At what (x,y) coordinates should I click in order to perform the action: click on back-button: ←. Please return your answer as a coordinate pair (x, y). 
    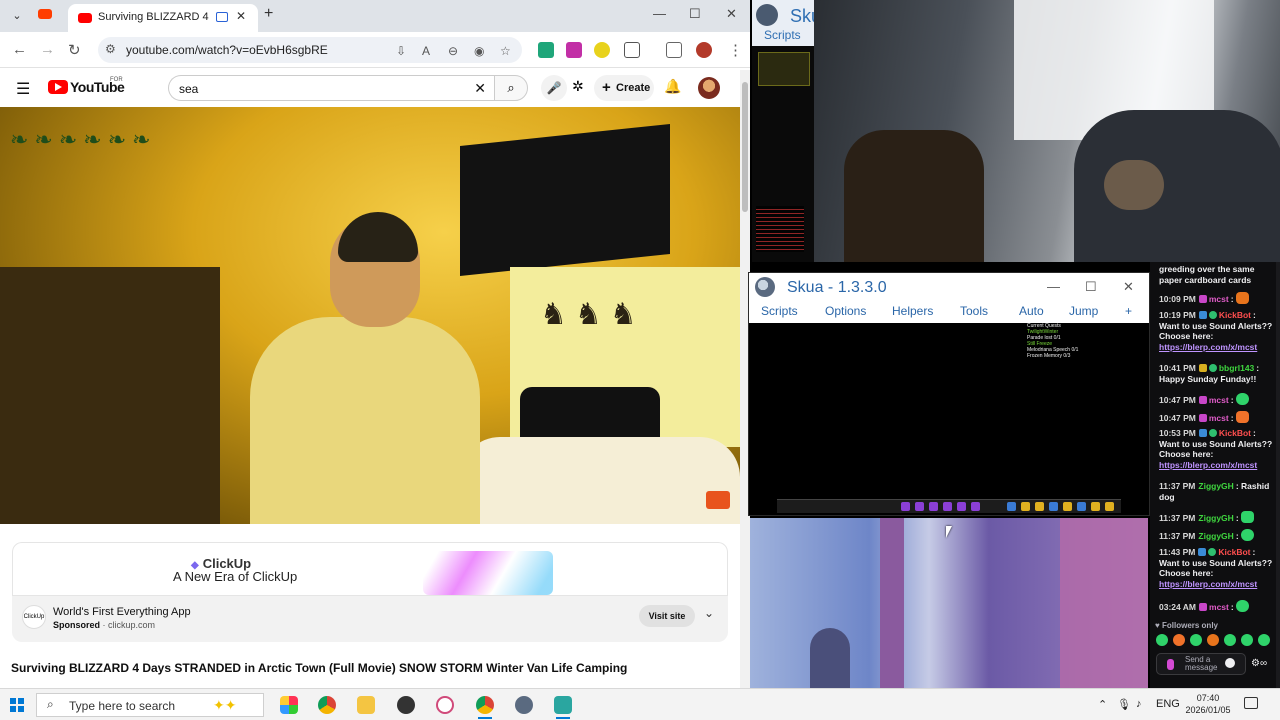
    Looking at the image, I should click on (19, 49).